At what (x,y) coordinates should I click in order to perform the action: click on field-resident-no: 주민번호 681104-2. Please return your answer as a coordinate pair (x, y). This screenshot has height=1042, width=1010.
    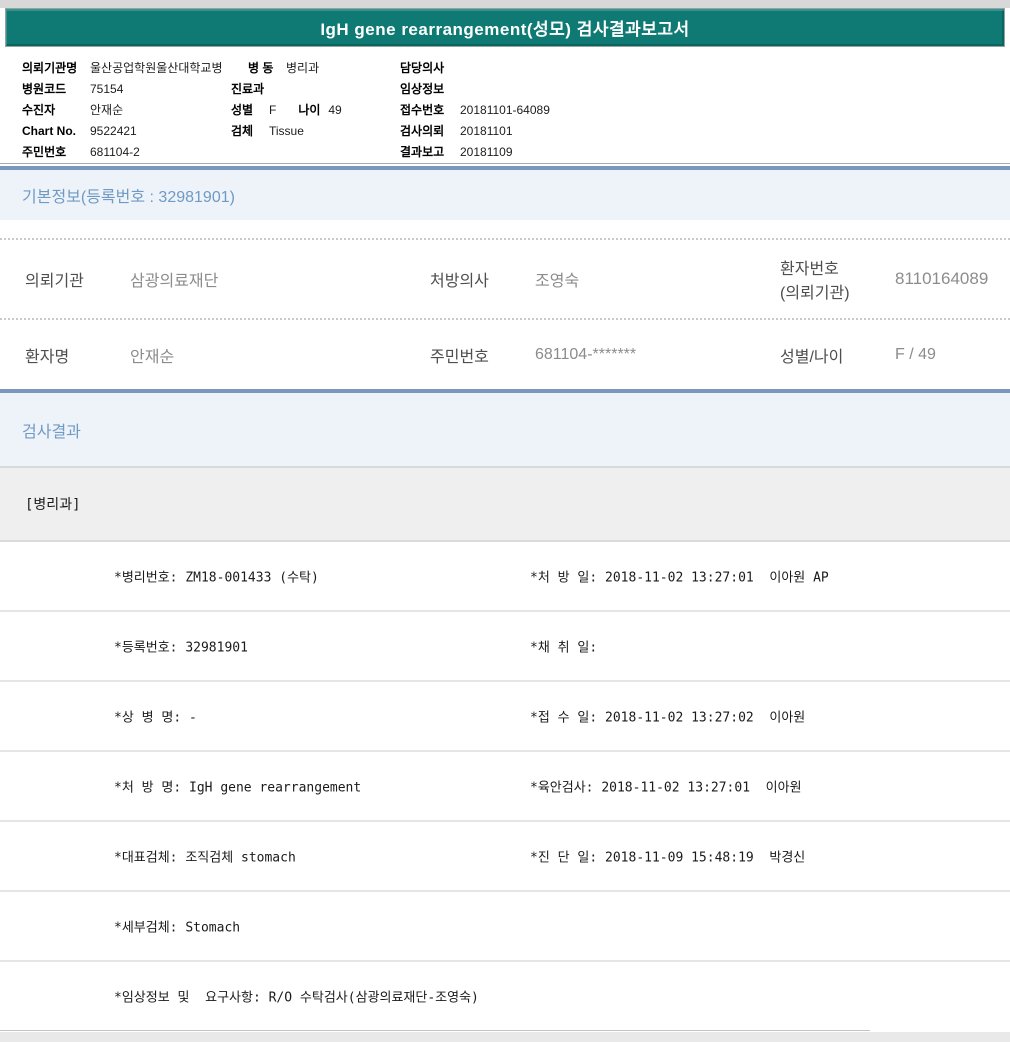
    Looking at the image, I should click on (122, 151).